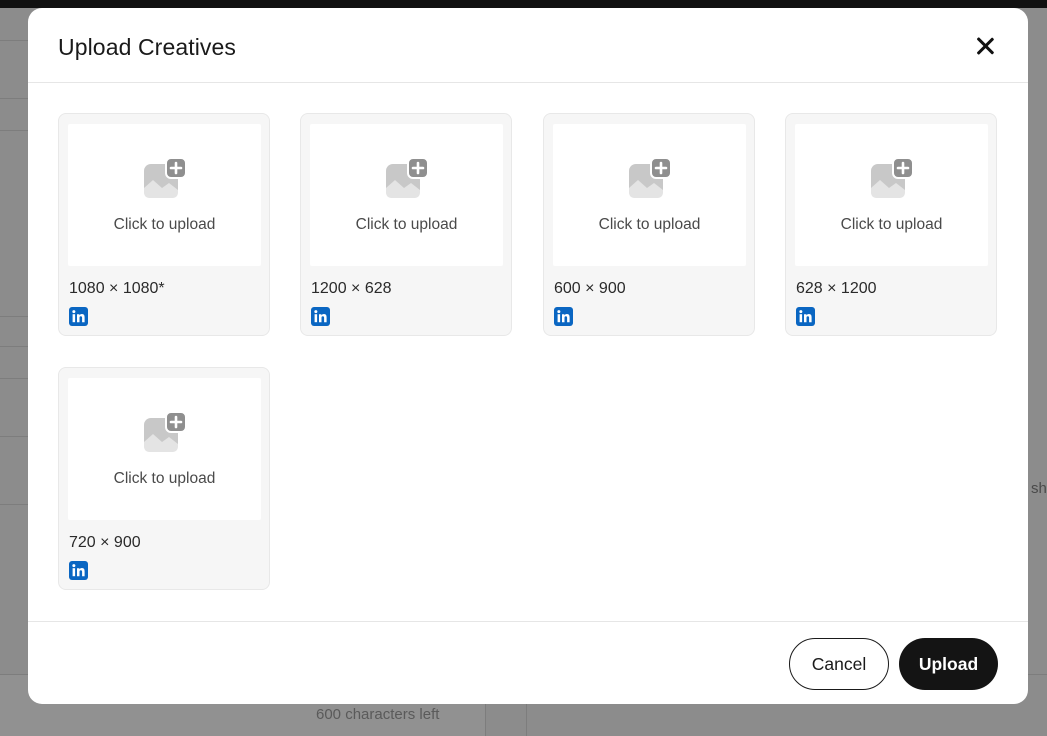 The height and width of the screenshot is (736, 1047). Describe the element at coordinates (948, 664) in the screenshot. I see `upload-button: Upload` at that location.